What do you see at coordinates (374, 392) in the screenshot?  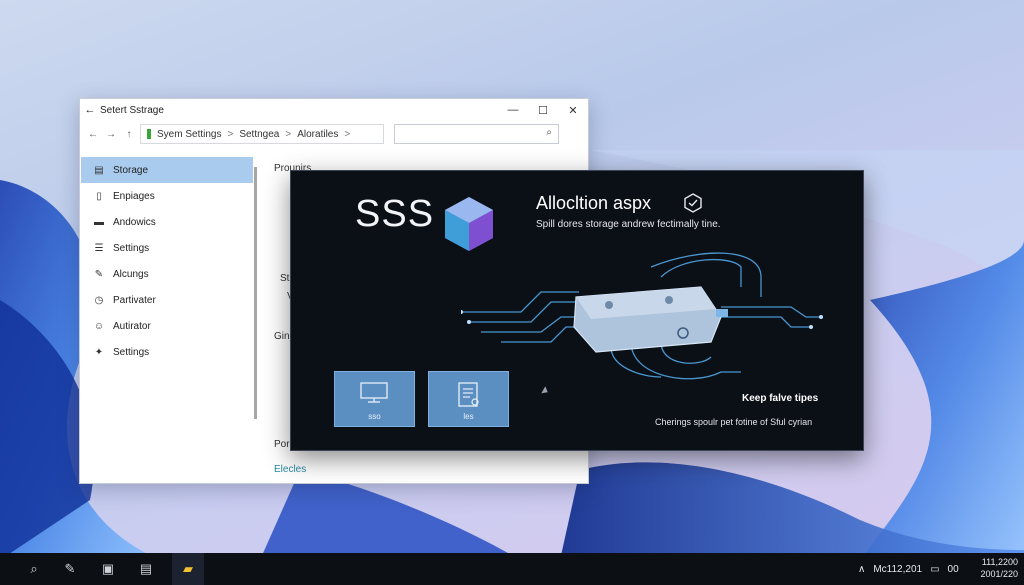 I see `monitor-icon` at bounding box center [374, 392].